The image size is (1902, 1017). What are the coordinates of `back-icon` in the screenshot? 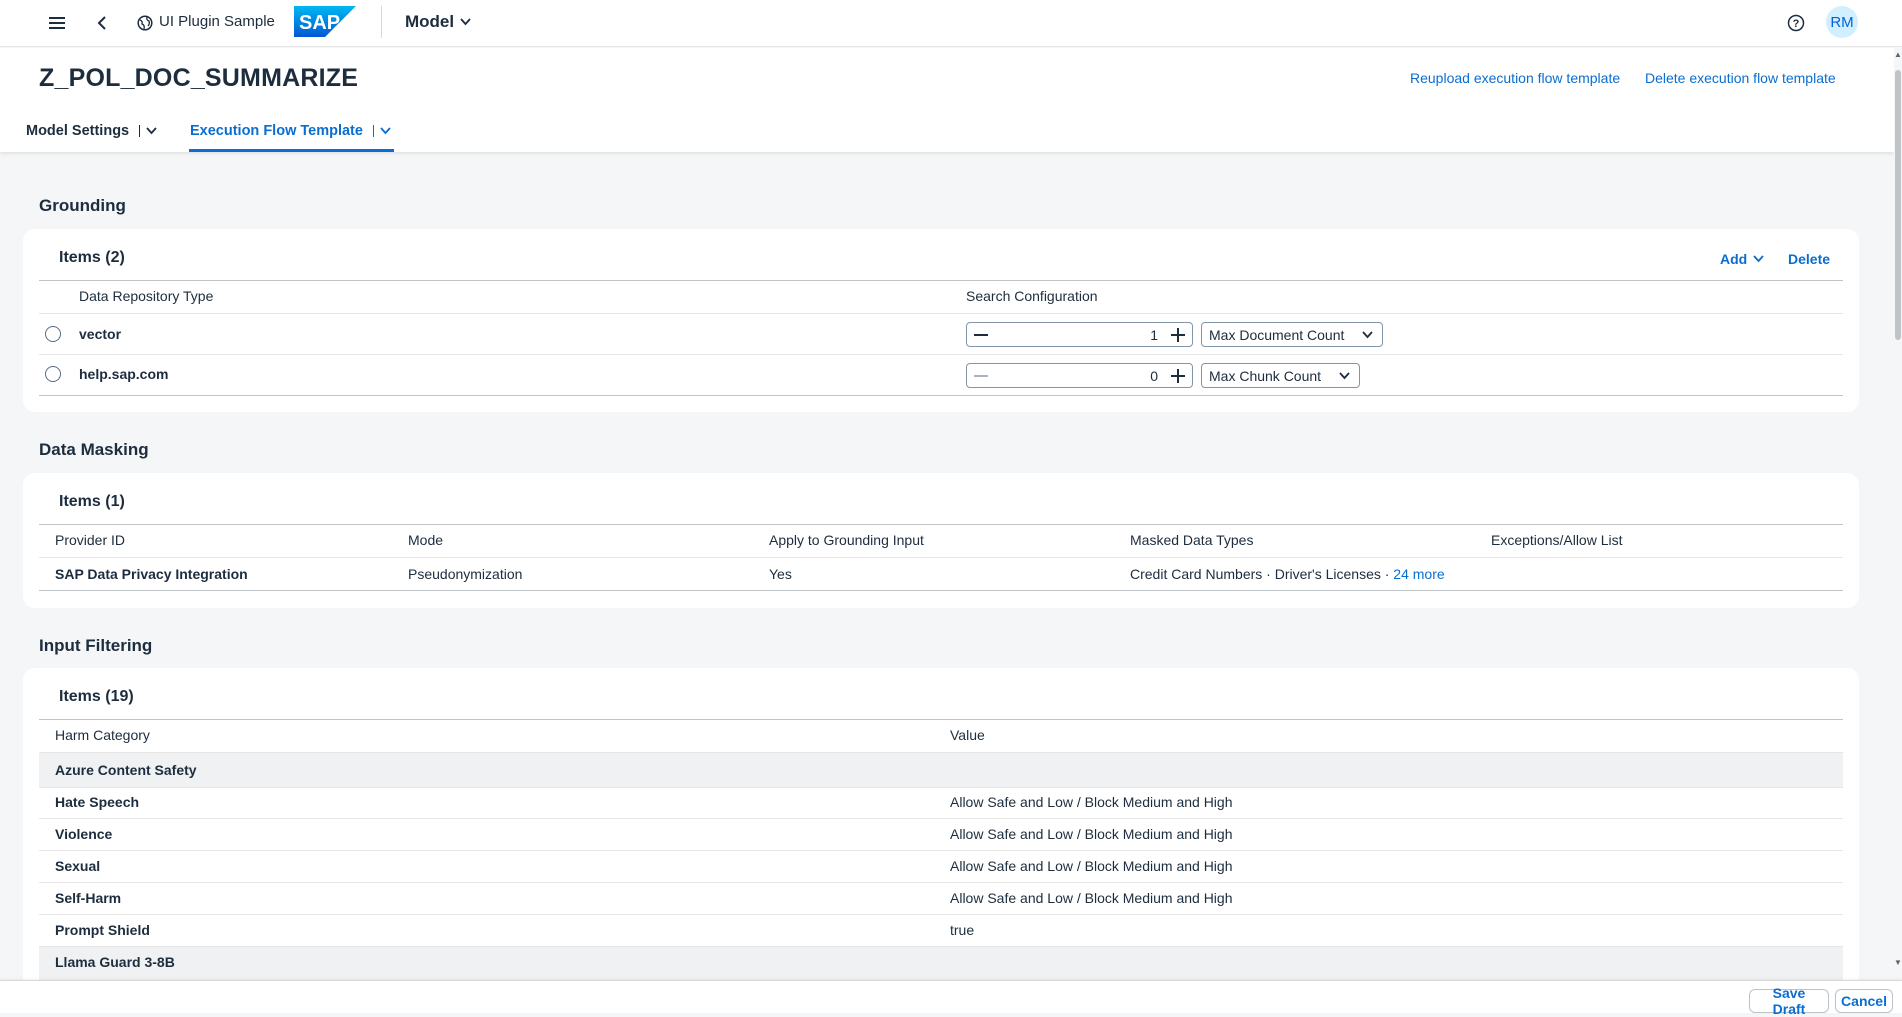 It's located at (102, 23).